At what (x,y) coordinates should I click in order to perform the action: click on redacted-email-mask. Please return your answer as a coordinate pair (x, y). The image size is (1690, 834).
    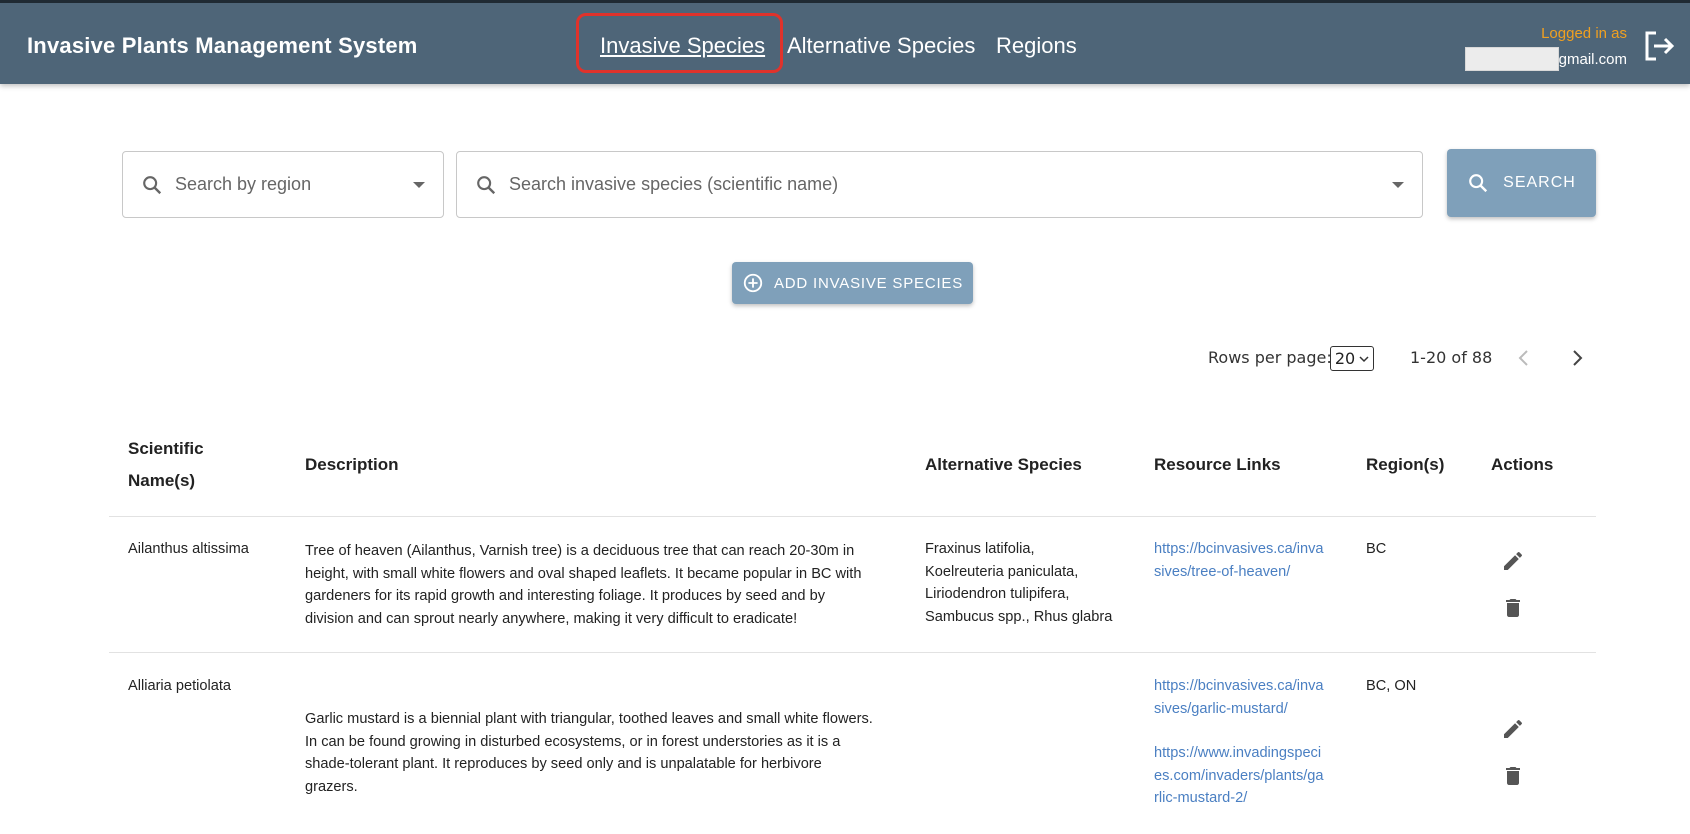
    Looking at the image, I should click on (1511, 59).